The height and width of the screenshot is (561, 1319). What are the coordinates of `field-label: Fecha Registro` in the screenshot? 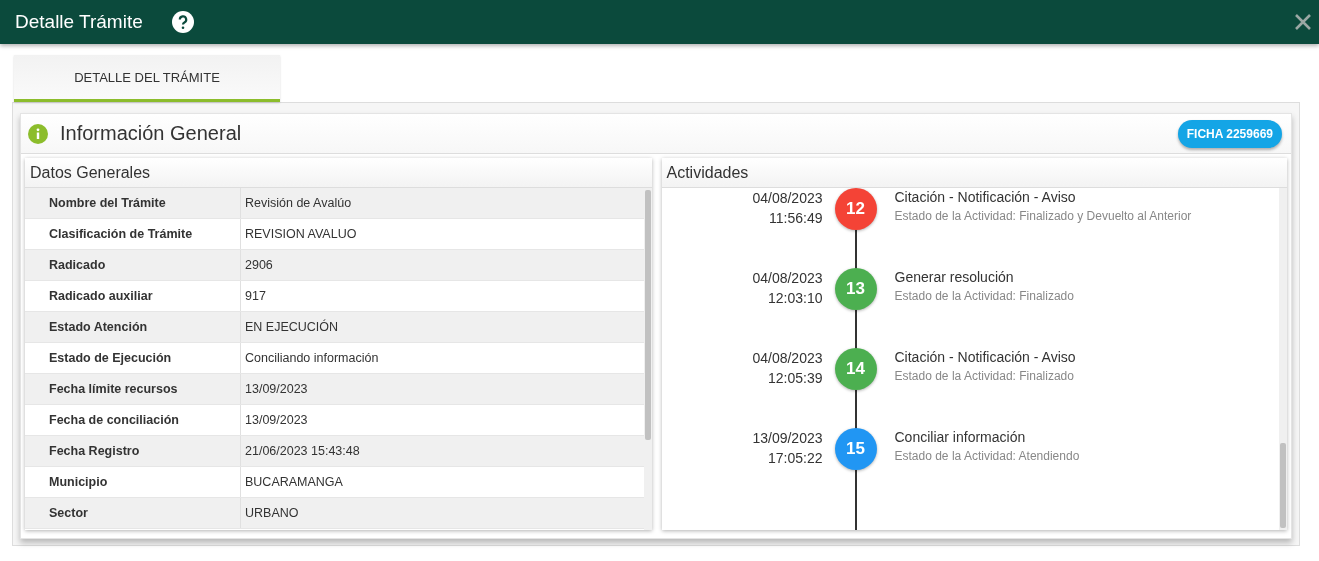 It's located at (133, 451).